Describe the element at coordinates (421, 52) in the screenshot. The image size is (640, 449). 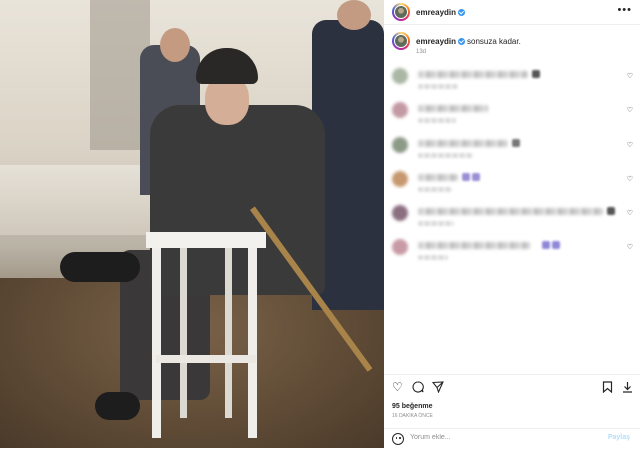
I see `caption-time: 13d` at that location.